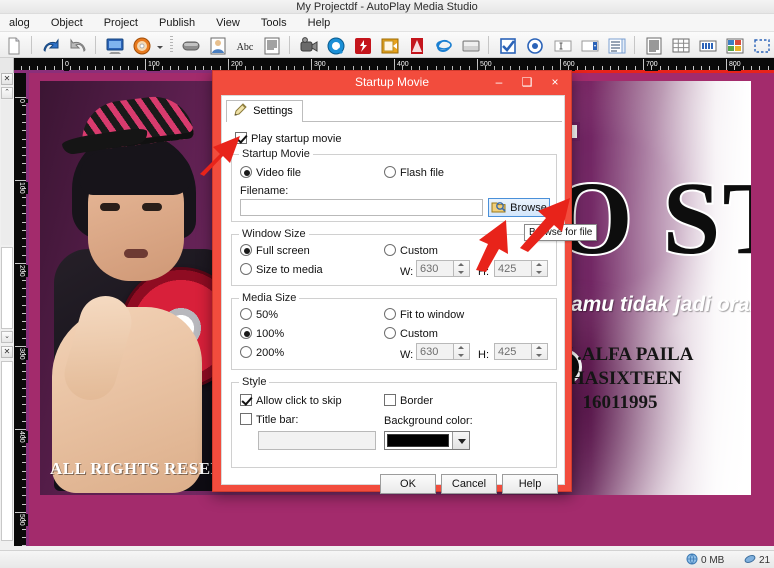 The height and width of the screenshot is (568, 774). Describe the element at coordinates (141, 45) in the screenshot. I see `build-cd-icon` at that location.